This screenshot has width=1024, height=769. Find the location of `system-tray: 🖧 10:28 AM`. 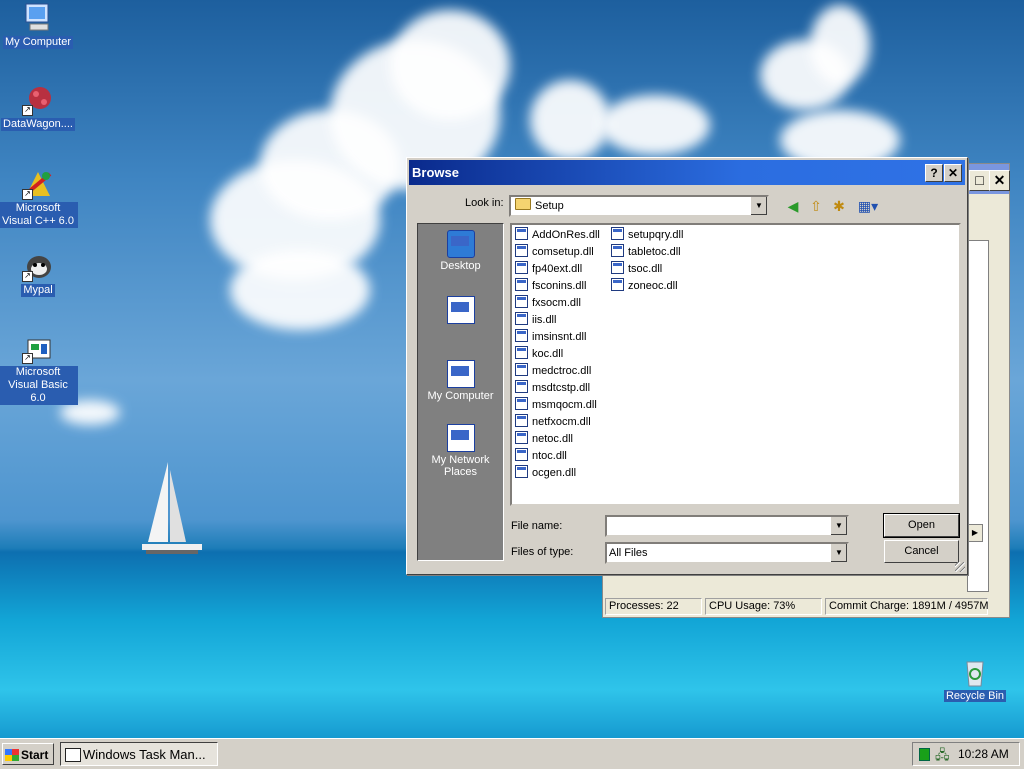

system-tray: 🖧 10:28 AM is located at coordinates (966, 754).